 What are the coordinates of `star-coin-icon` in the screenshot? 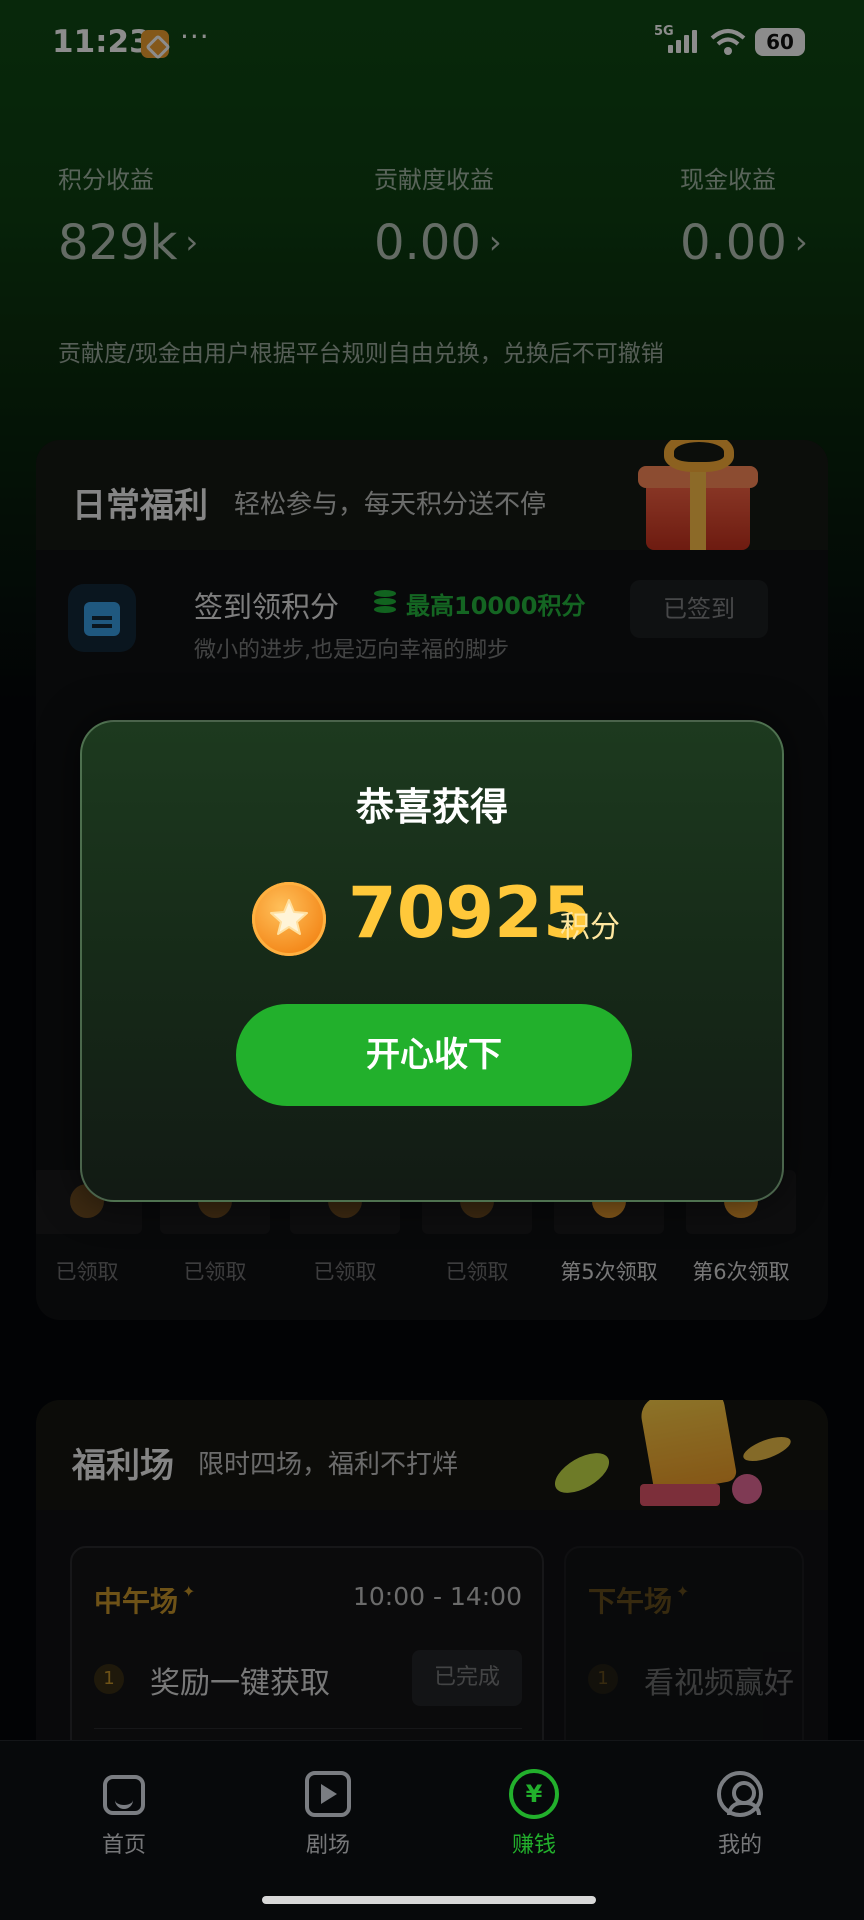 It's located at (289, 919).